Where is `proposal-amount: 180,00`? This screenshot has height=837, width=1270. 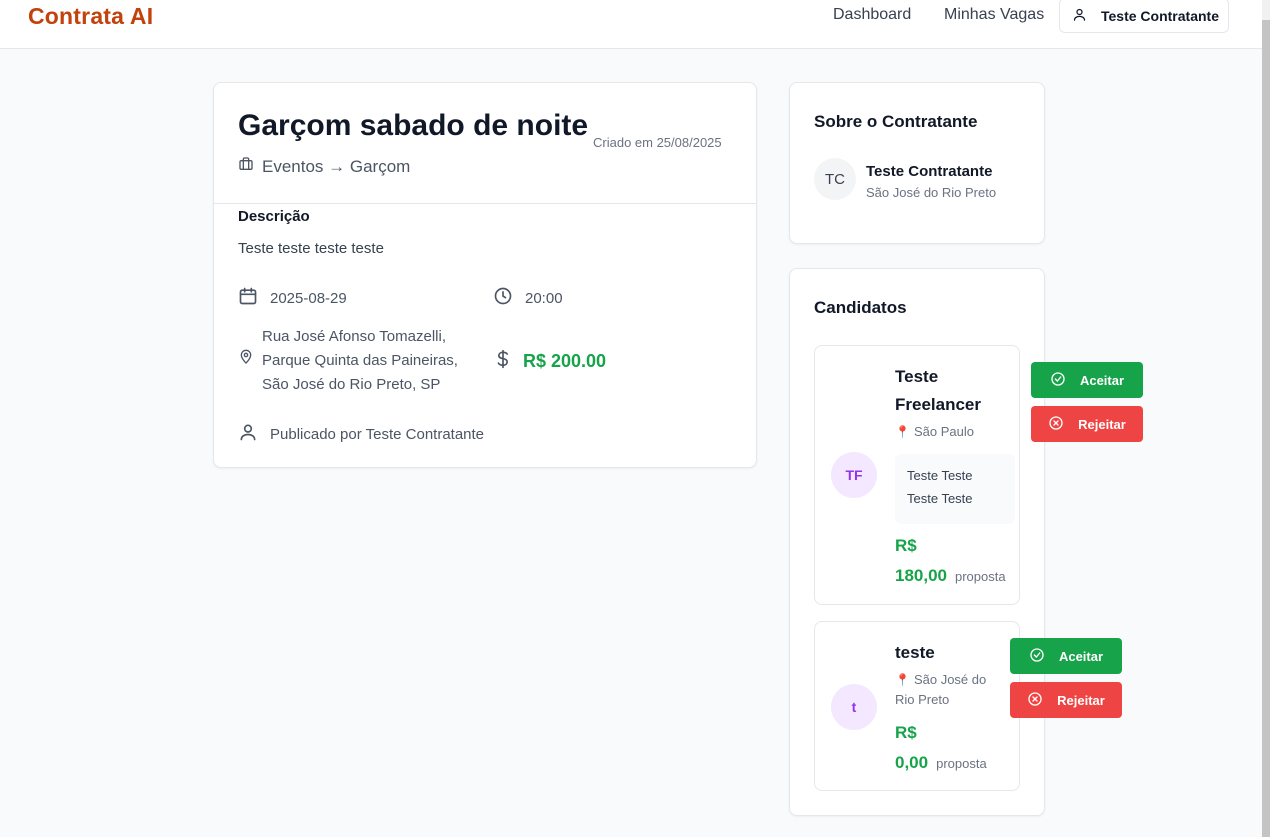 proposal-amount: 180,00 is located at coordinates (921, 575).